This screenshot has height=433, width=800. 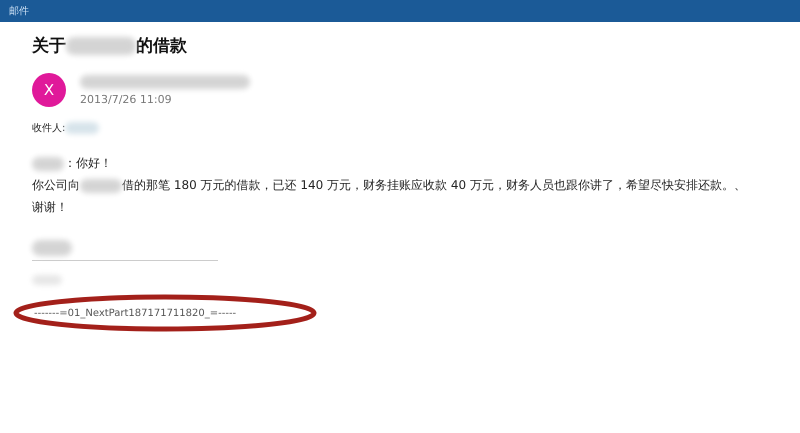 What do you see at coordinates (126, 99) in the screenshot?
I see `message-date: 2013/7/26 11:09` at bounding box center [126, 99].